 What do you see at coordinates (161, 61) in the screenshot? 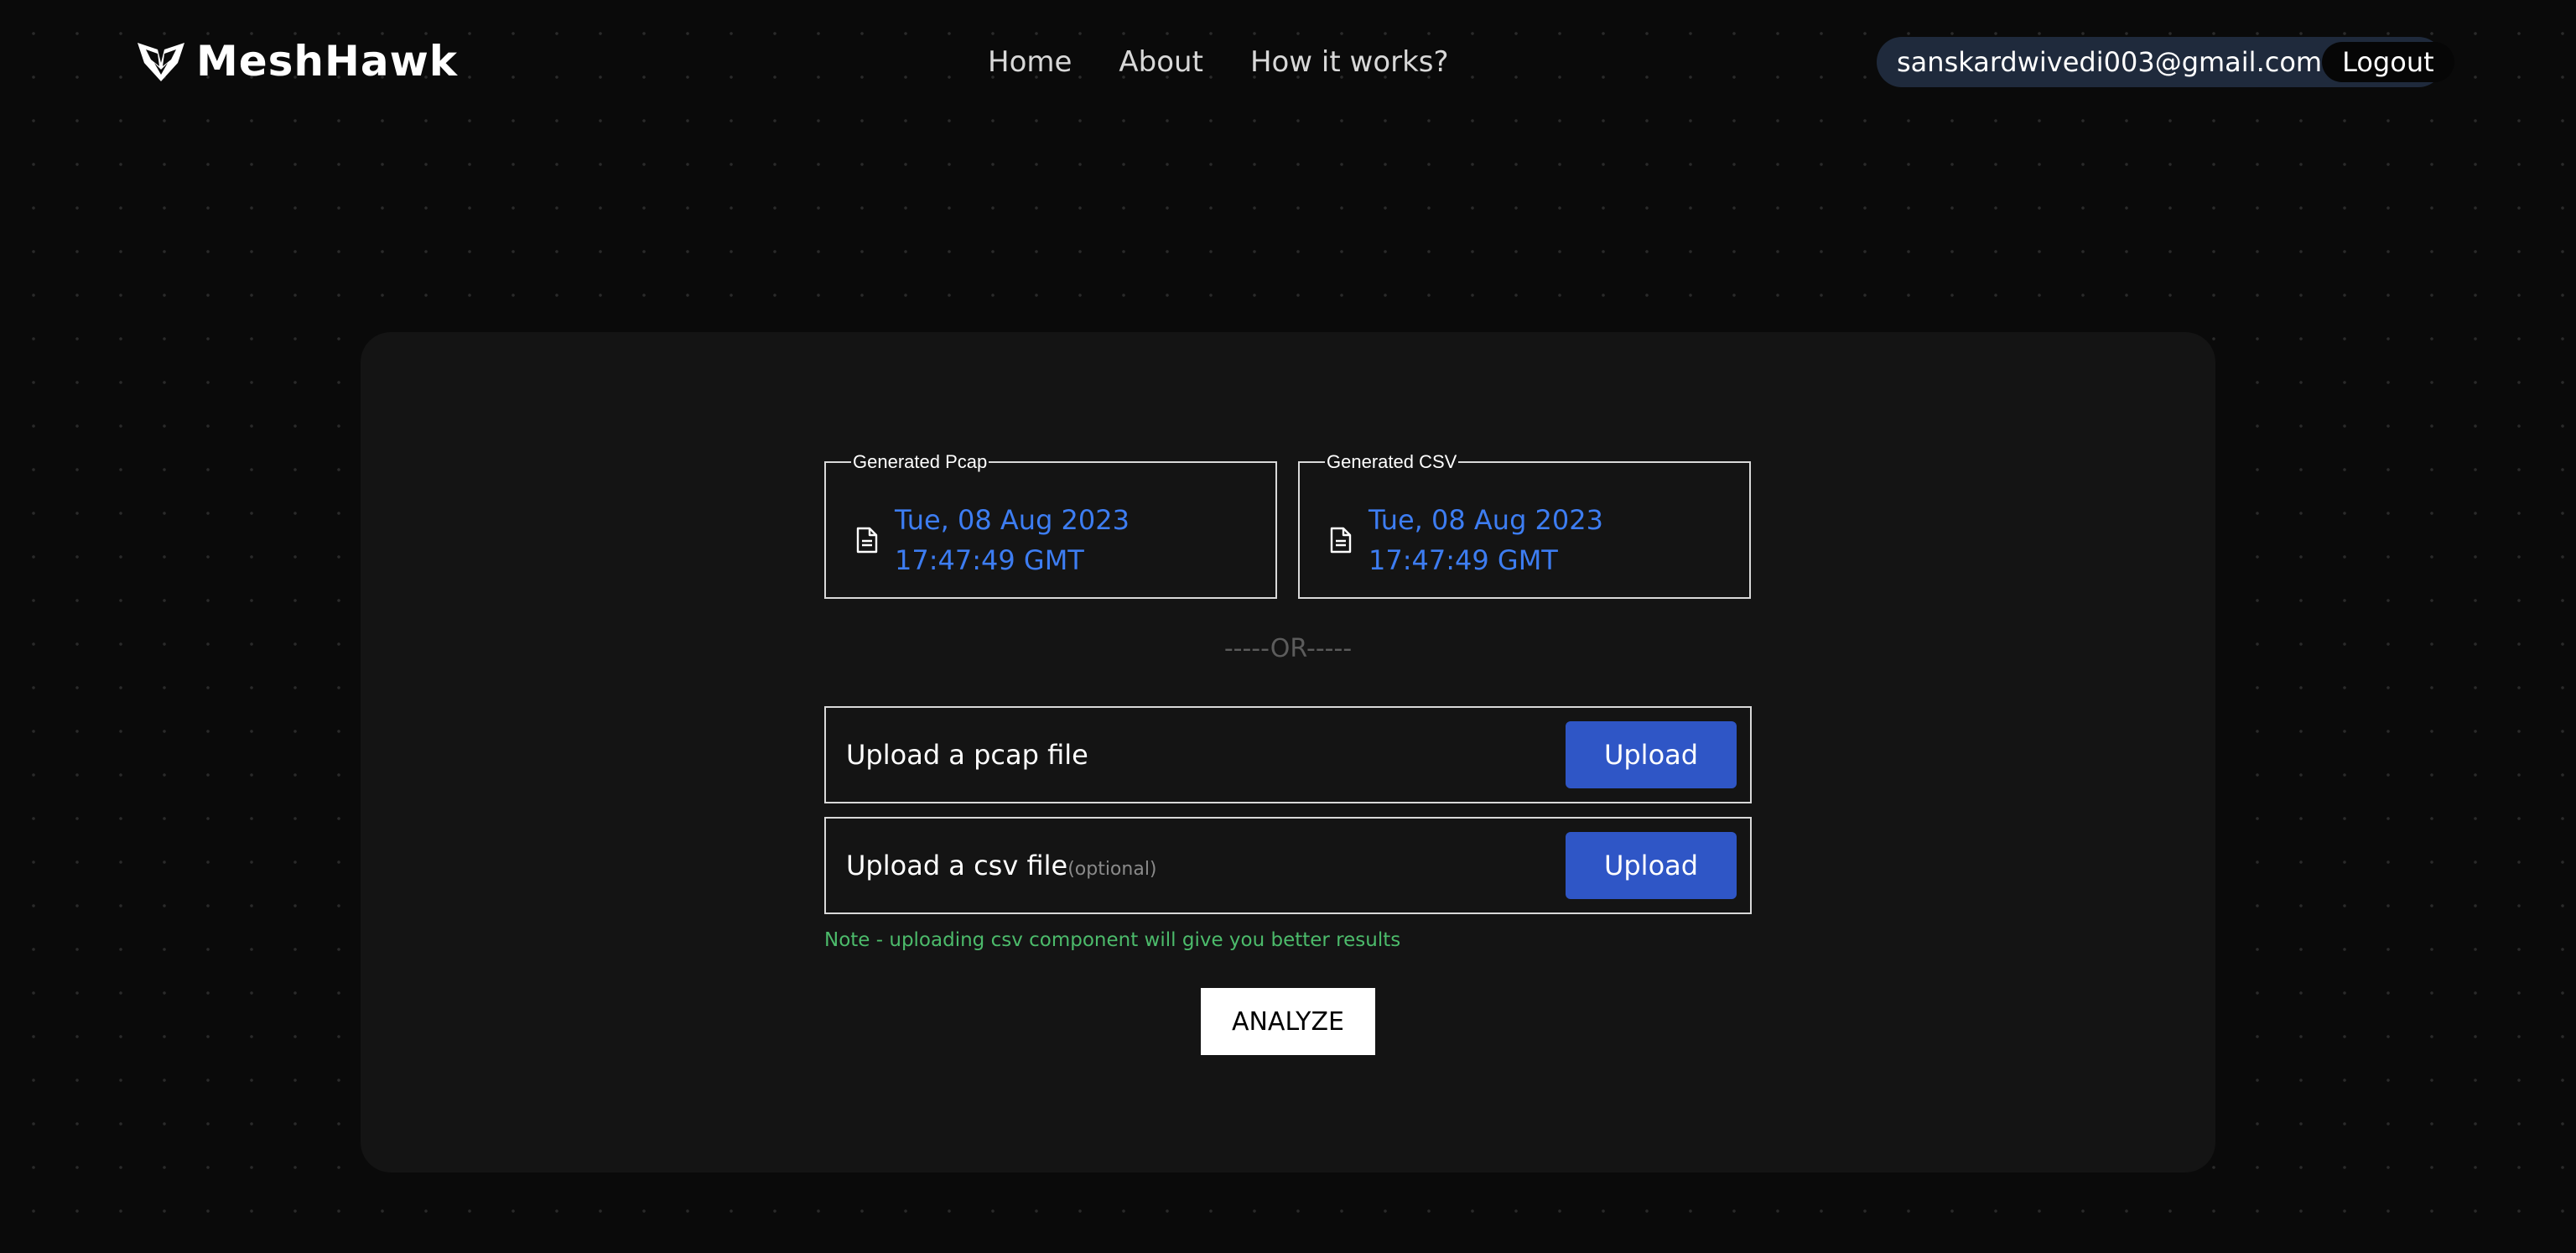
I see `hawk-shield-icon` at bounding box center [161, 61].